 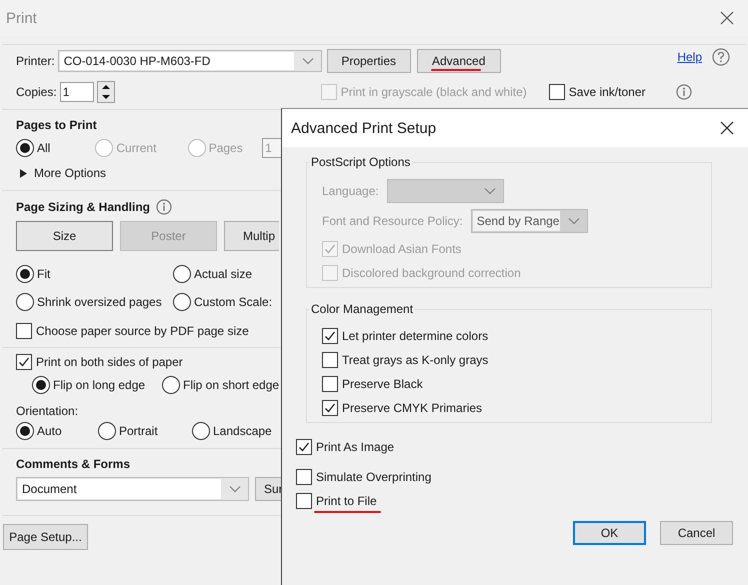 I want to click on window-title: Print, so click(x=21, y=18).